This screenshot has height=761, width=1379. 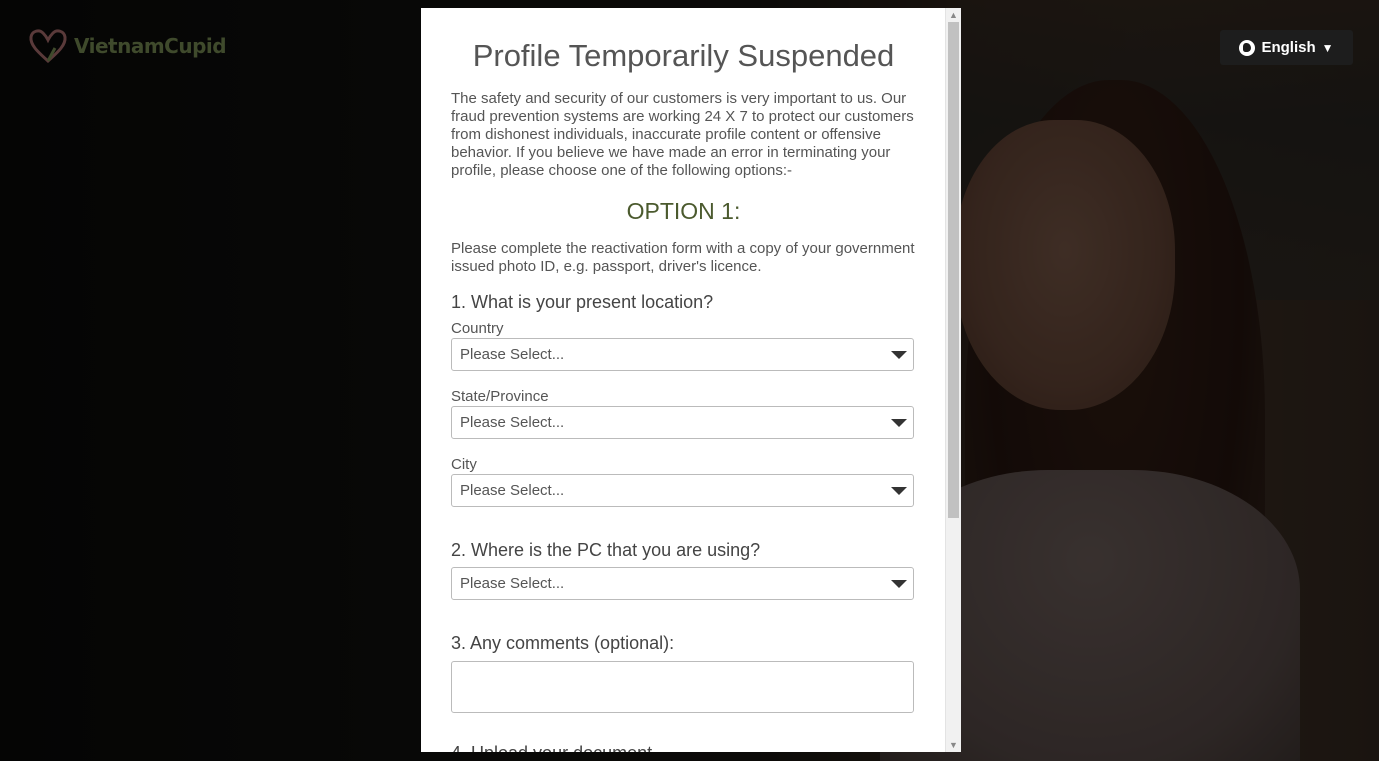 I want to click on comments-textarea, so click(x=682, y=687).